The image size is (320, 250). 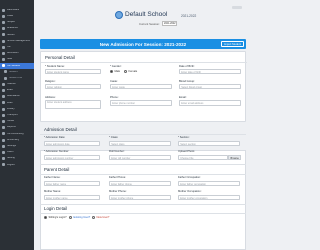 I want to click on father-phone-input: Enter father phone, so click(x=140, y=183).